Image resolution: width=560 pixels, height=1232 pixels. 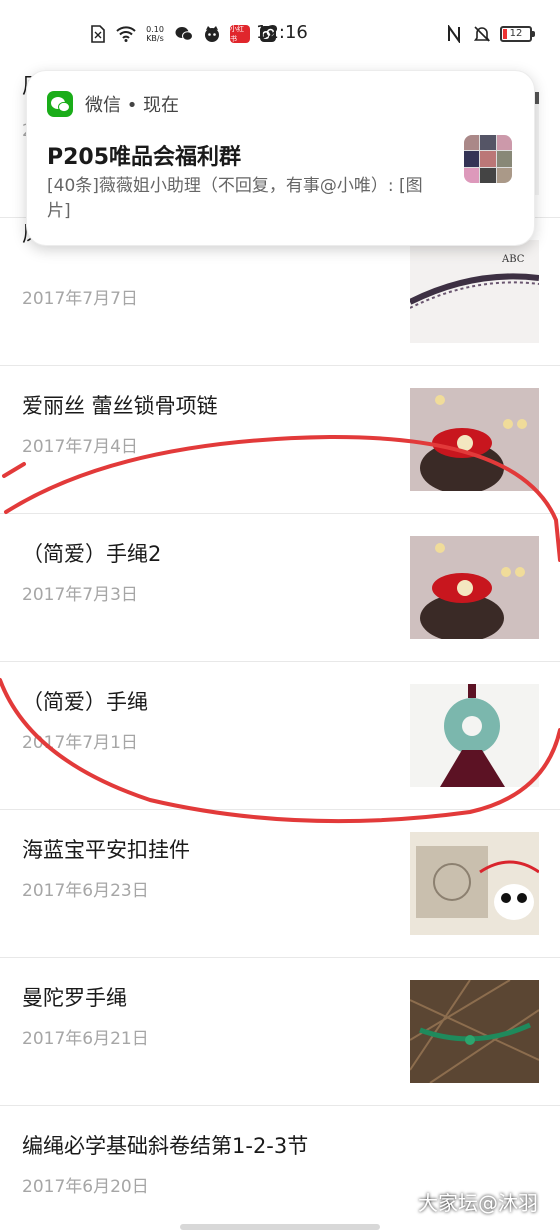 What do you see at coordinates (212, 34) in the screenshot?
I see `cat-app-icon` at bounding box center [212, 34].